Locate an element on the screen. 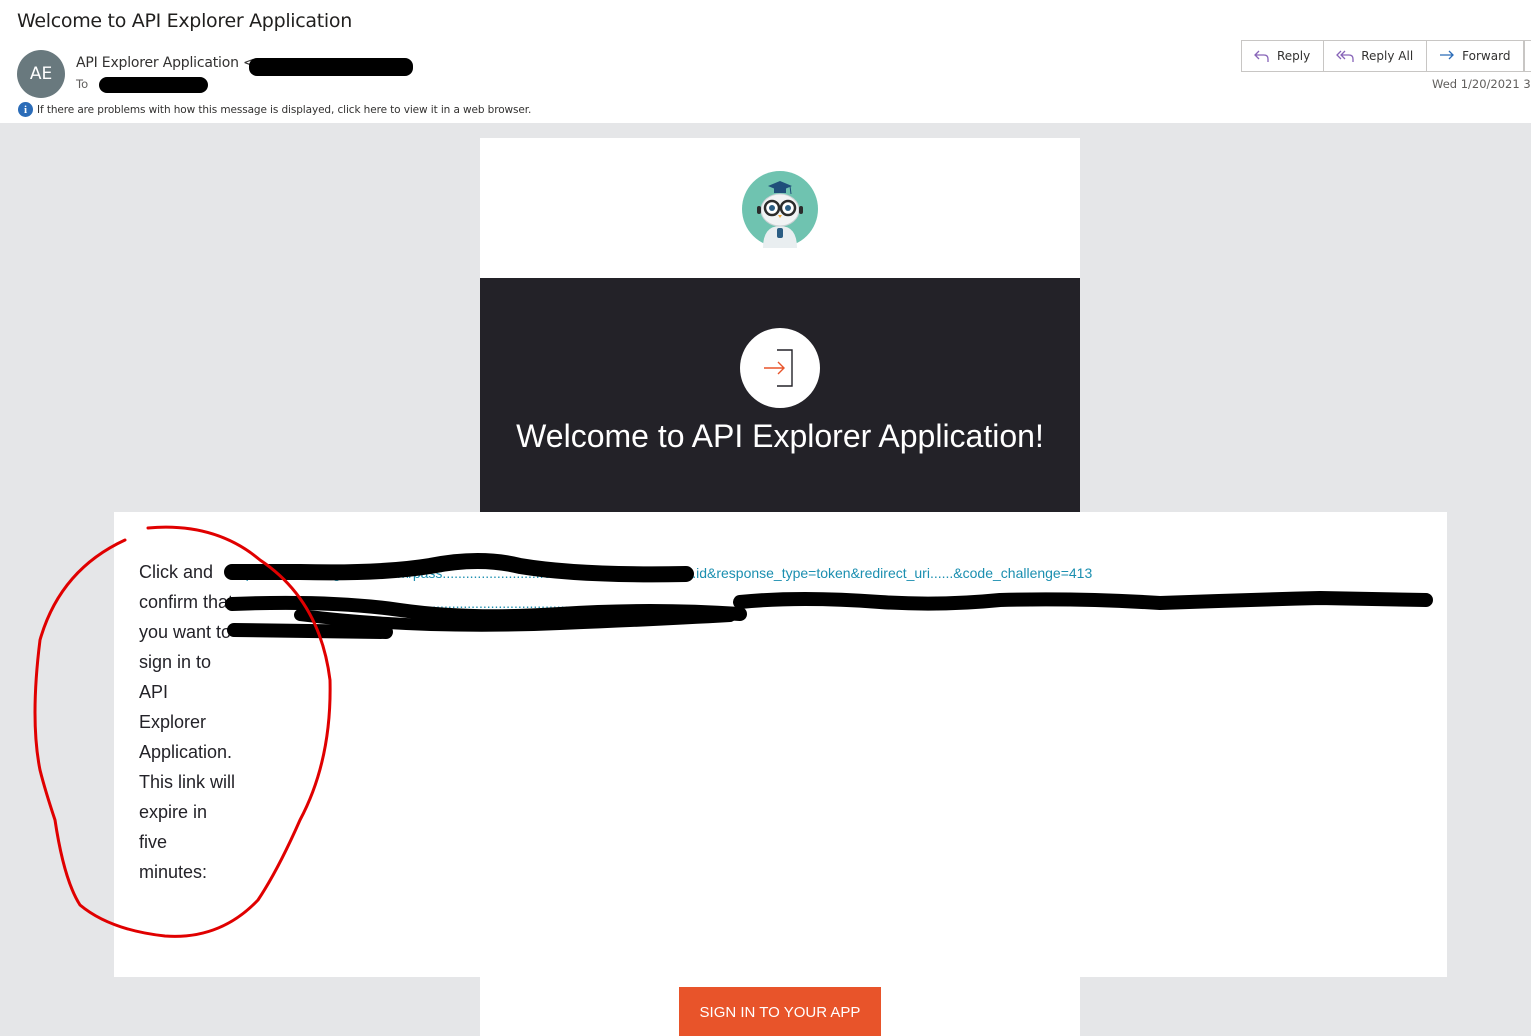  welcome-heading: Welcome to API Explorer Application! is located at coordinates (780, 436).